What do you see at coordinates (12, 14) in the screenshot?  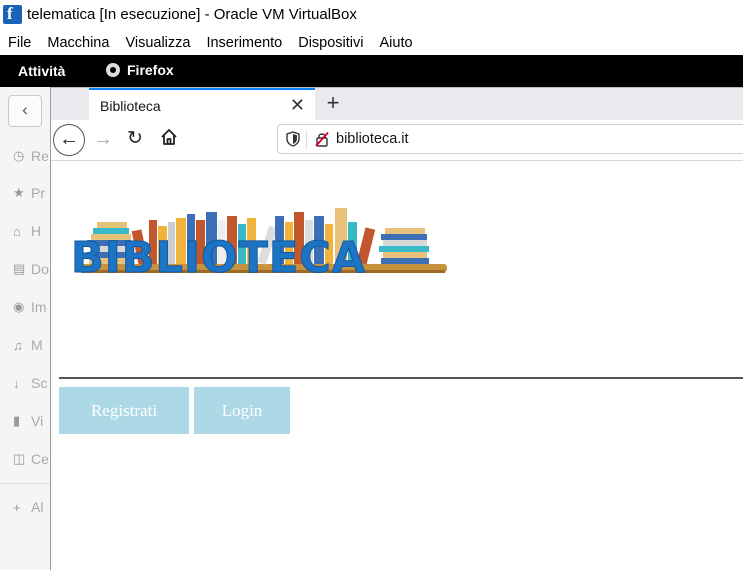 I see `virtualbox-icon: f` at bounding box center [12, 14].